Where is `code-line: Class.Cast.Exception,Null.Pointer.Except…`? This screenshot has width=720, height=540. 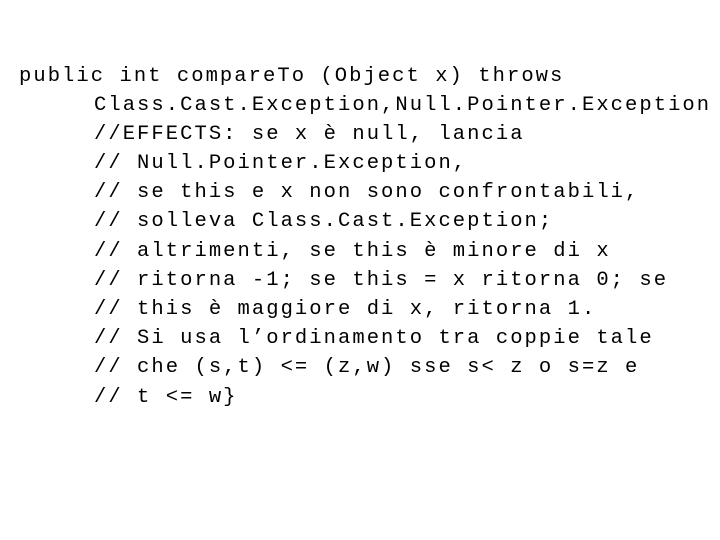
code-line: Class.Cast.Exception,Null.Pointer.Except… is located at coordinates (407, 105).